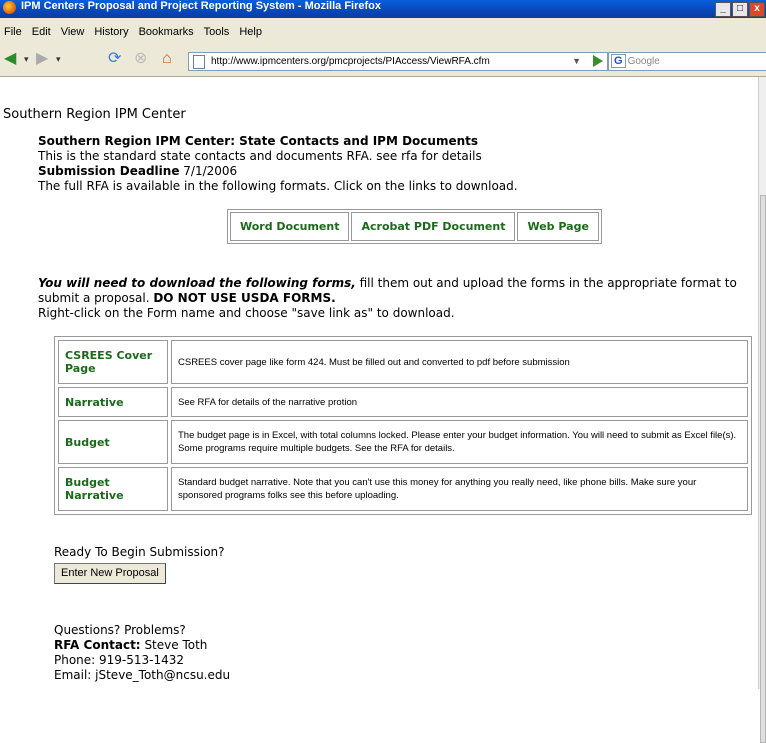 The width and height of the screenshot is (766, 743). What do you see at coordinates (94, 114) in the screenshot?
I see `org-heading: Southern Region IPM Center` at bounding box center [94, 114].